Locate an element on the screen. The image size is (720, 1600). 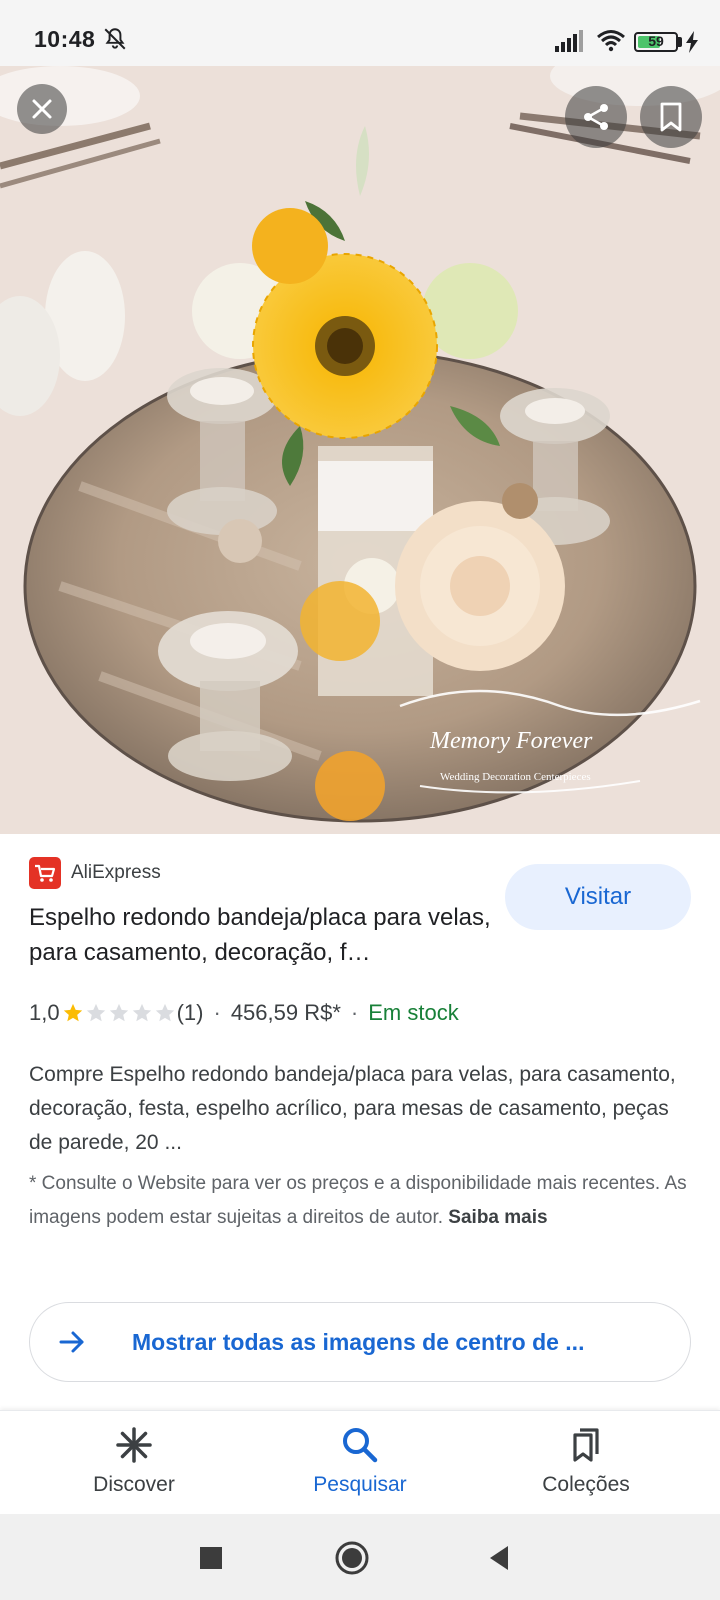
share-button is located at coordinates (596, 117).